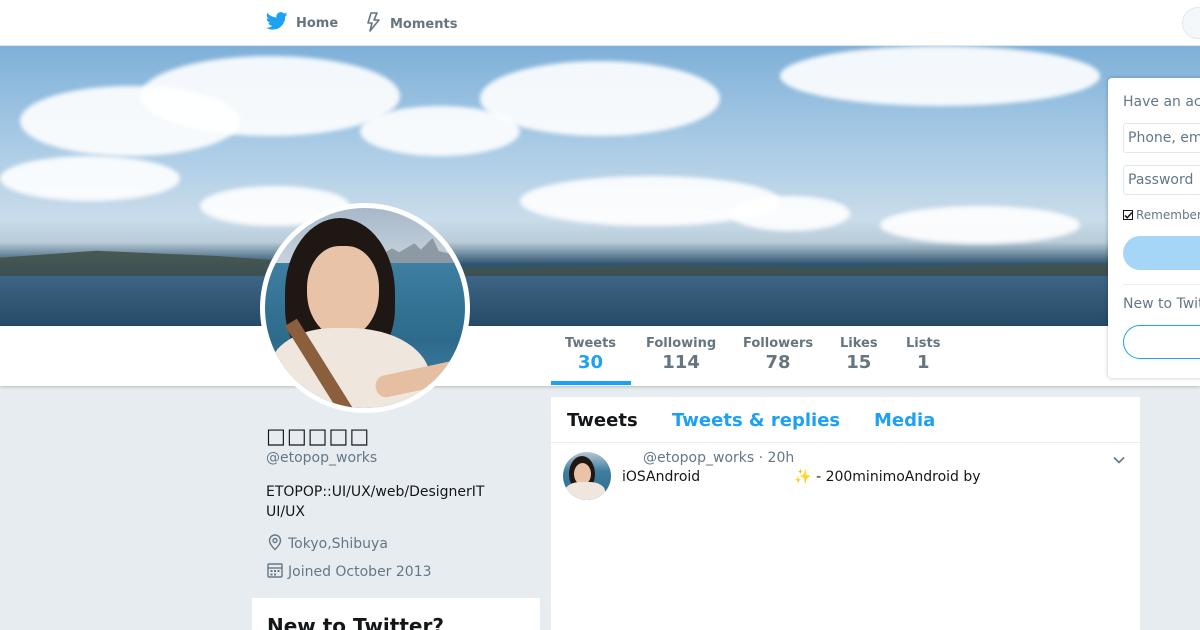 Image resolution: width=1200 pixels, height=630 pixels. What do you see at coordinates (424, 24) in the screenshot?
I see `nav-moments-label: Moments` at bounding box center [424, 24].